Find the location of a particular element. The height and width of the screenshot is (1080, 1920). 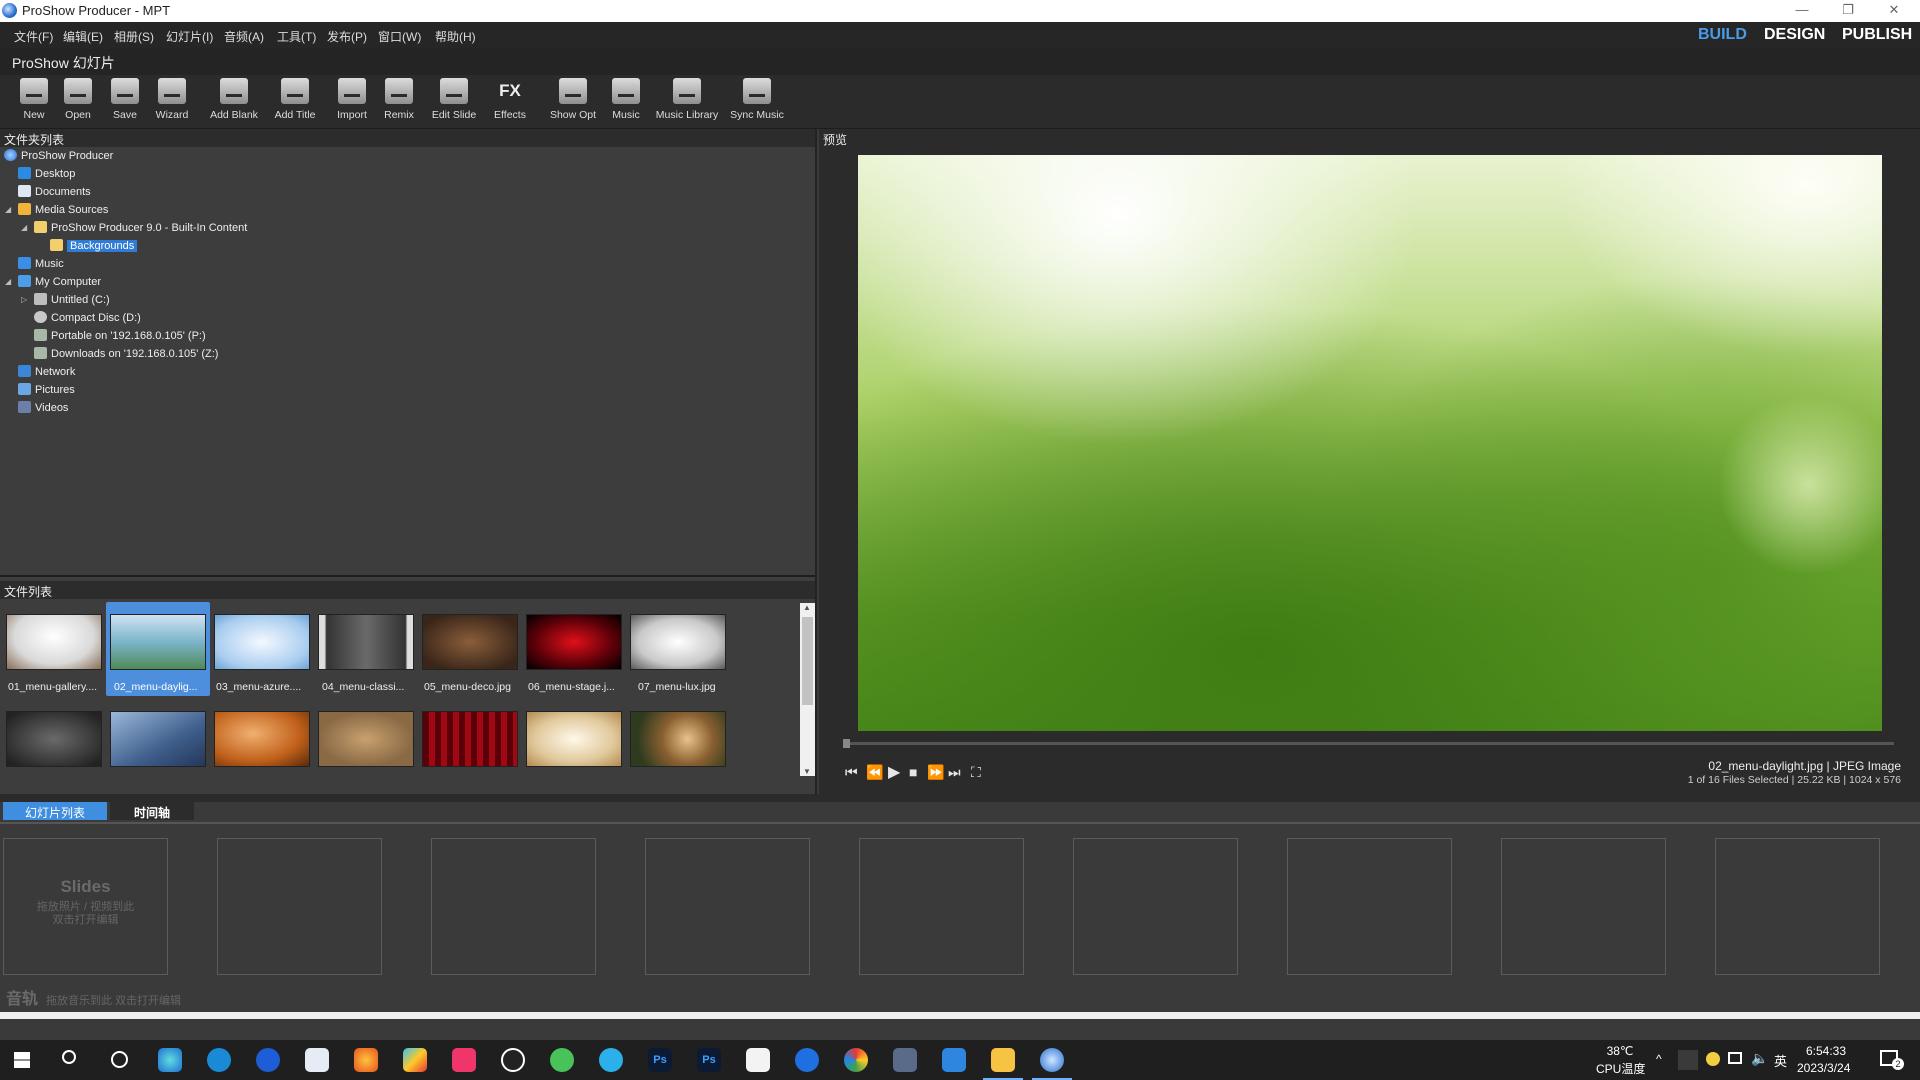

proshow-taskbar-icon is located at coordinates (1052, 1060).